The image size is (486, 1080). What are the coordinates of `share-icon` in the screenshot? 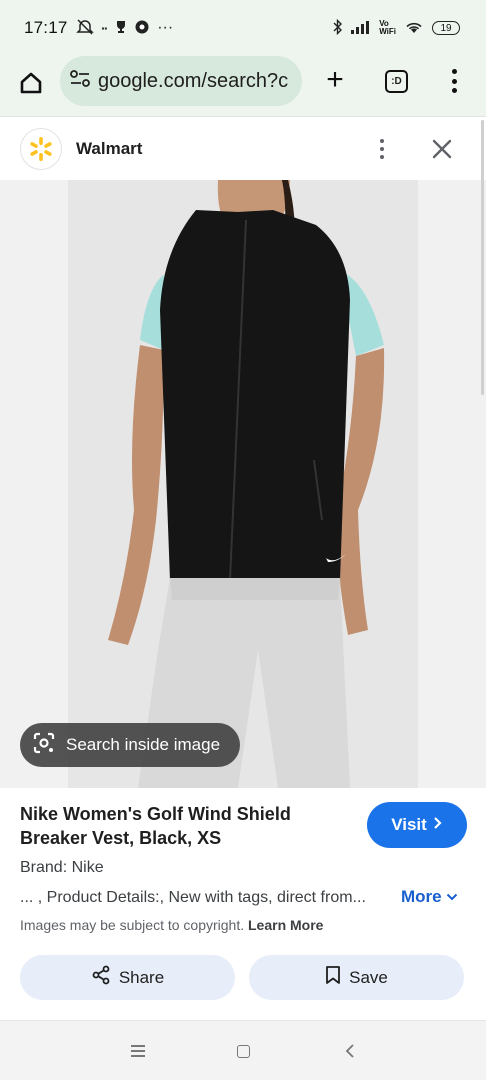 It's located at (101, 977).